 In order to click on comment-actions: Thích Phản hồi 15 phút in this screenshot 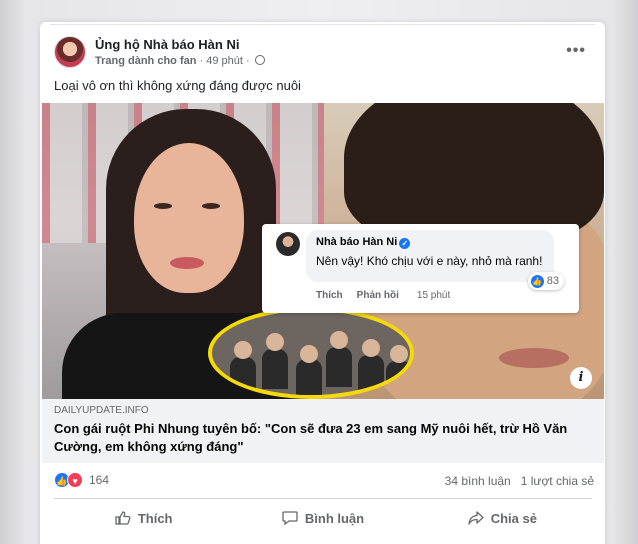, I will do `click(383, 295)`.